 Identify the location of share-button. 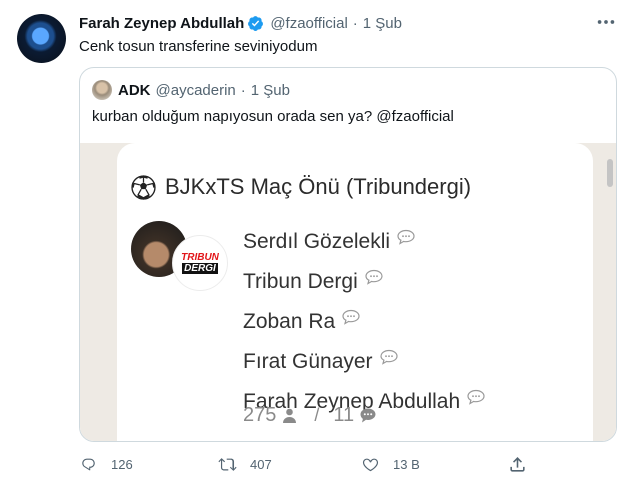
(524, 464).